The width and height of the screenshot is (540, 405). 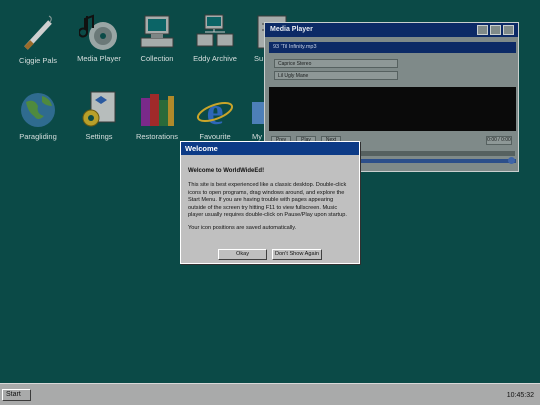 What do you see at coordinates (495, 30) in the screenshot?
I see `maximize-button` at bounding box center [495, 30].